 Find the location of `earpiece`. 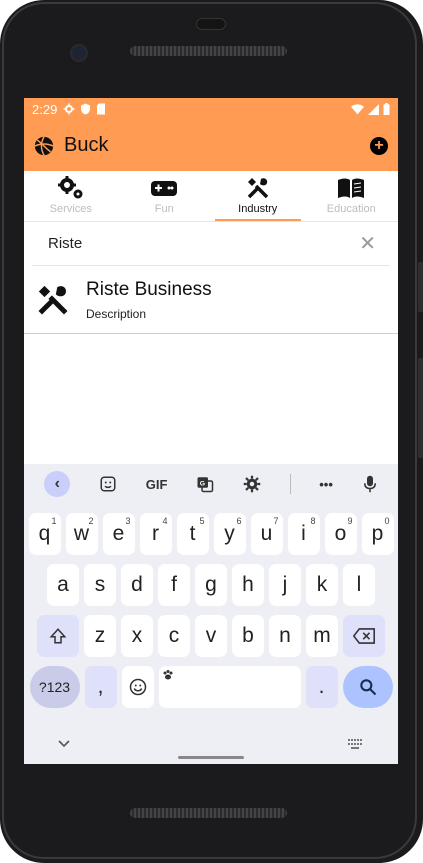

earpiece is located at coordinates (211, 24).